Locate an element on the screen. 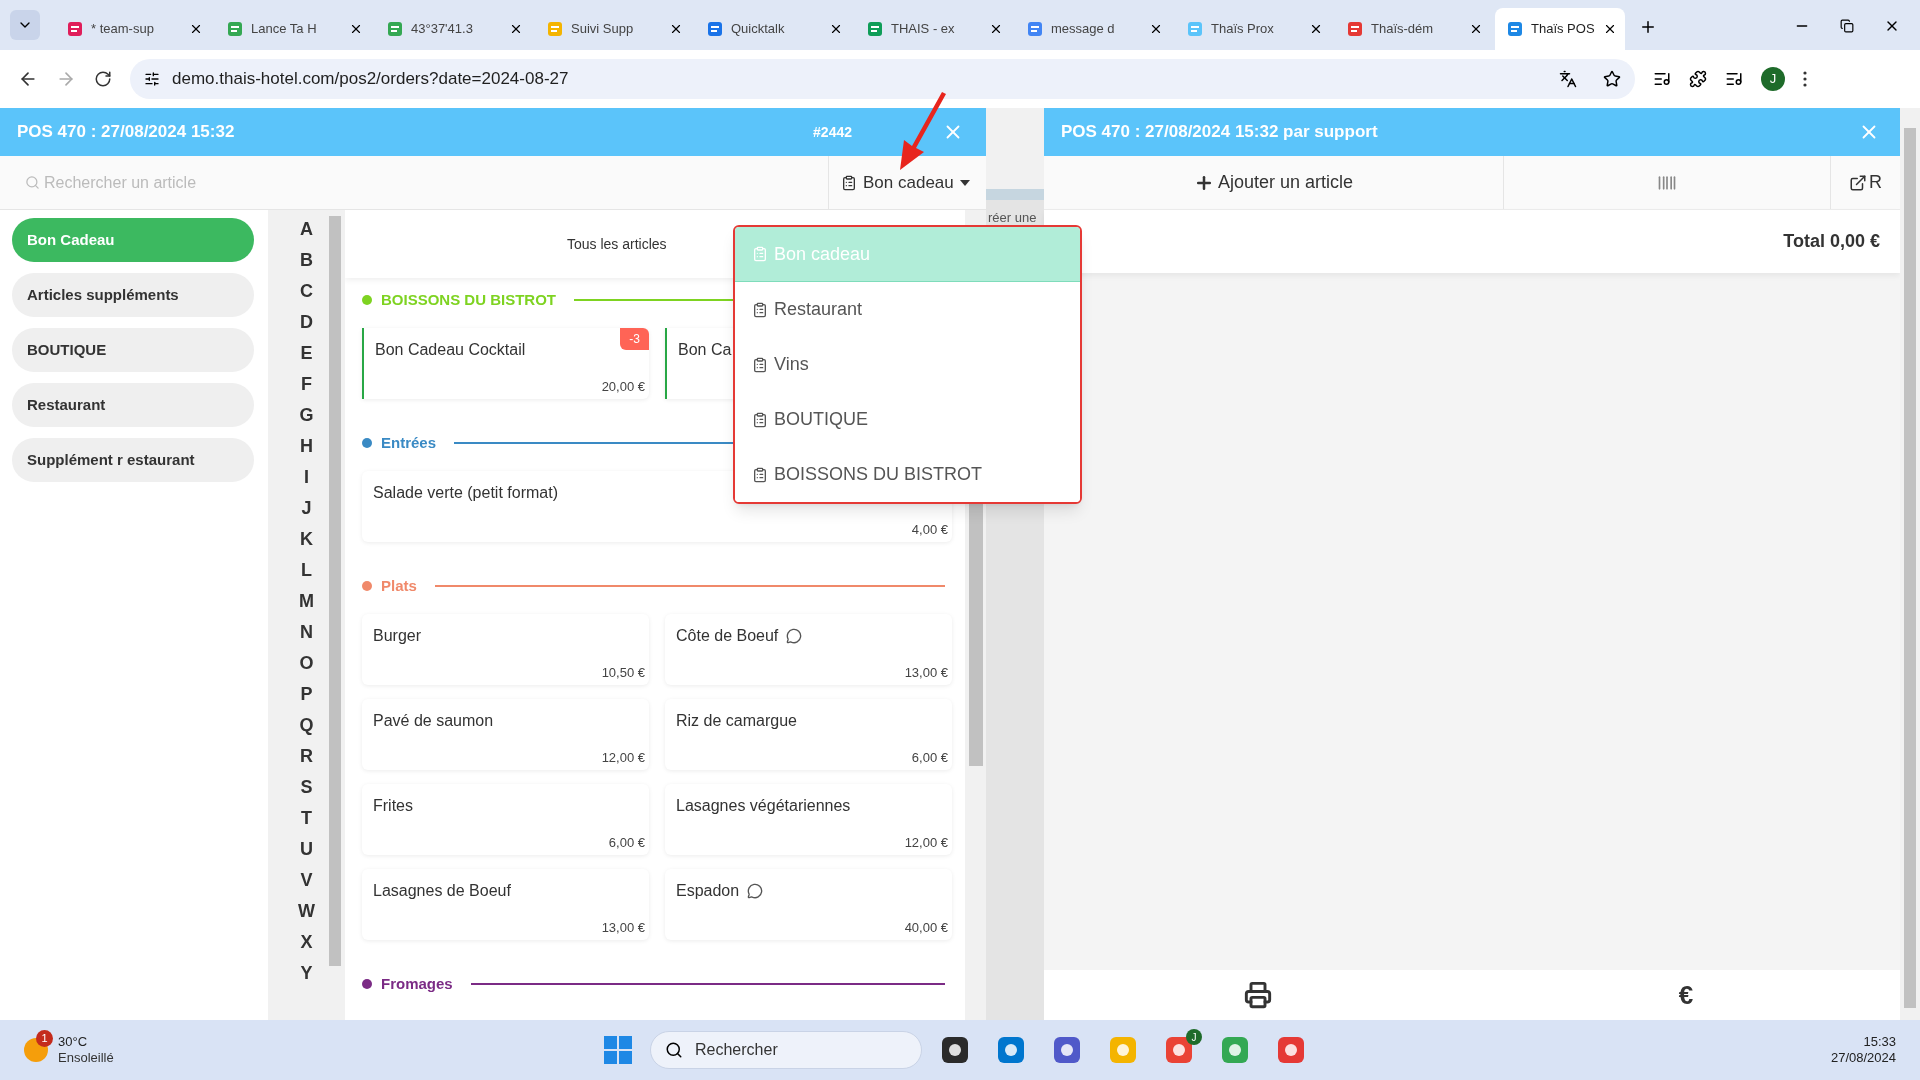 The width and height of the screenshot is (1920, 1080). view-tab: Tous les articles is located at coordinates (617, 244).